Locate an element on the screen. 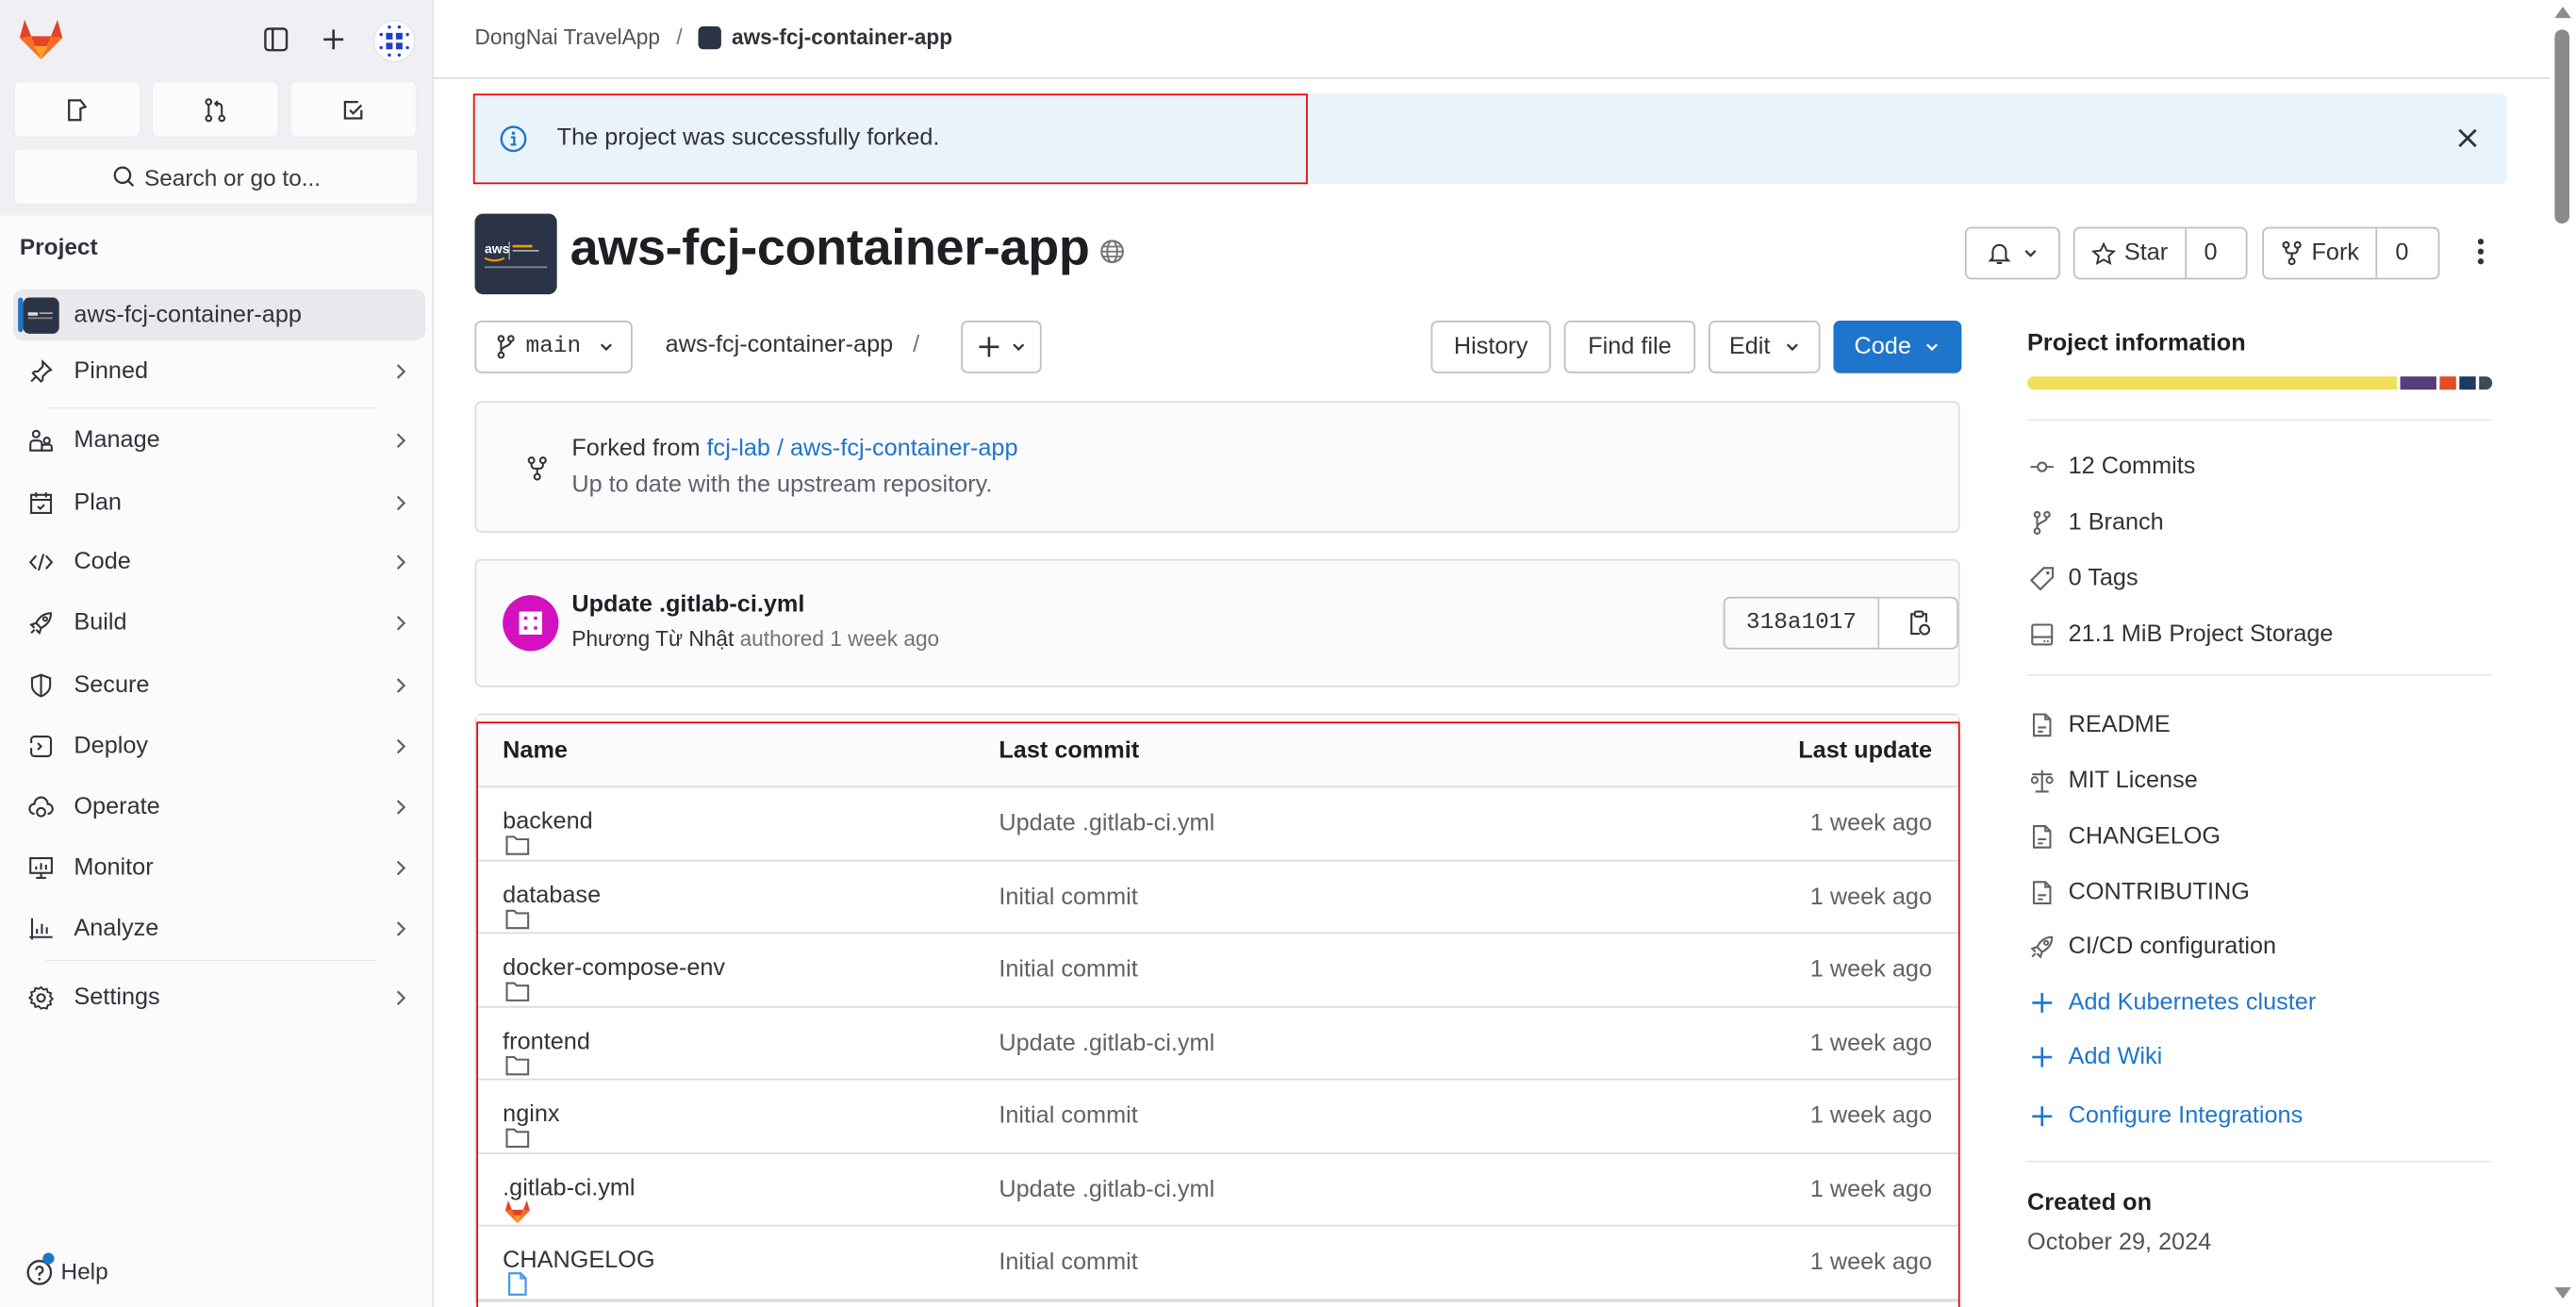 The image size is (2576, 1307). sidebar-item-code: Code is located at coordinates (219, 562).